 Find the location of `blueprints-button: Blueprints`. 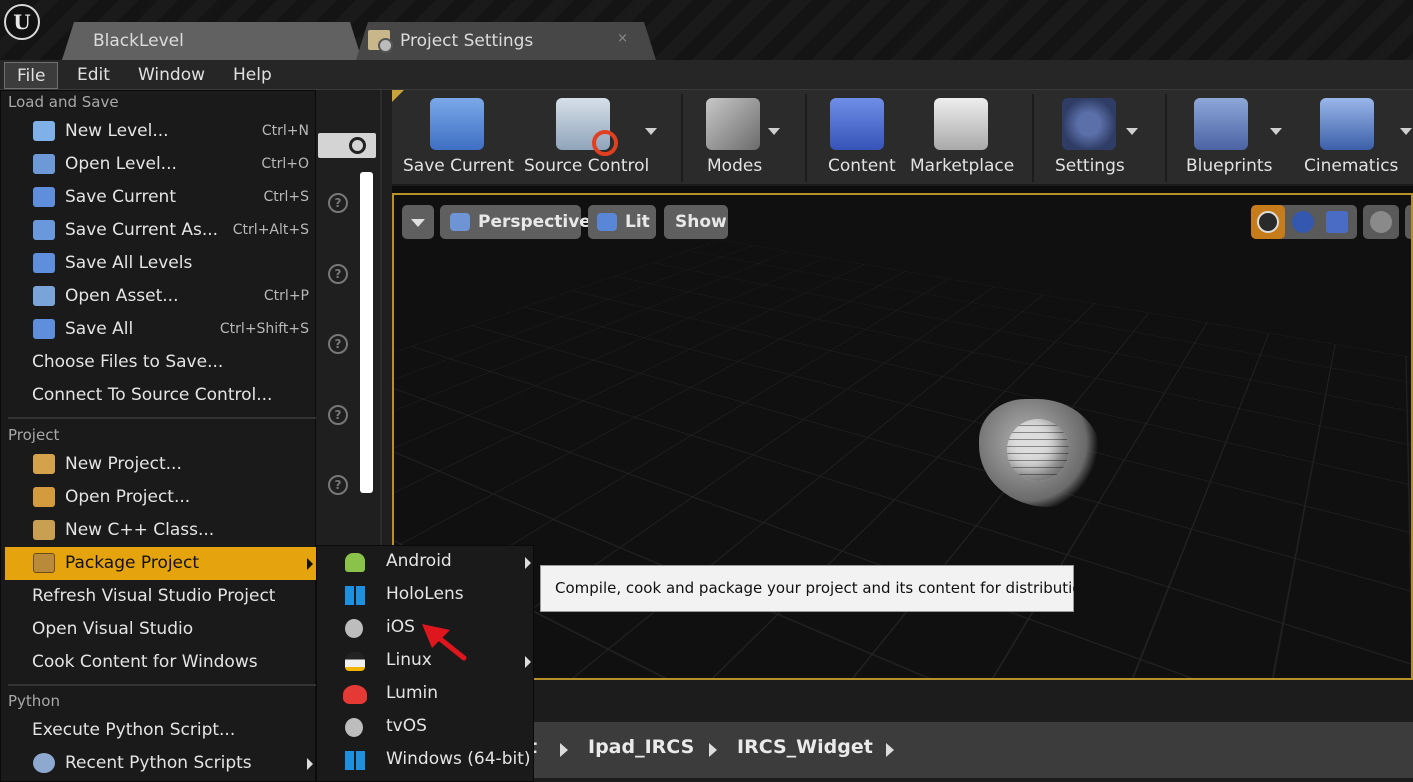

blueprints-button: Blueprints is located at coordinates (1231, 138).